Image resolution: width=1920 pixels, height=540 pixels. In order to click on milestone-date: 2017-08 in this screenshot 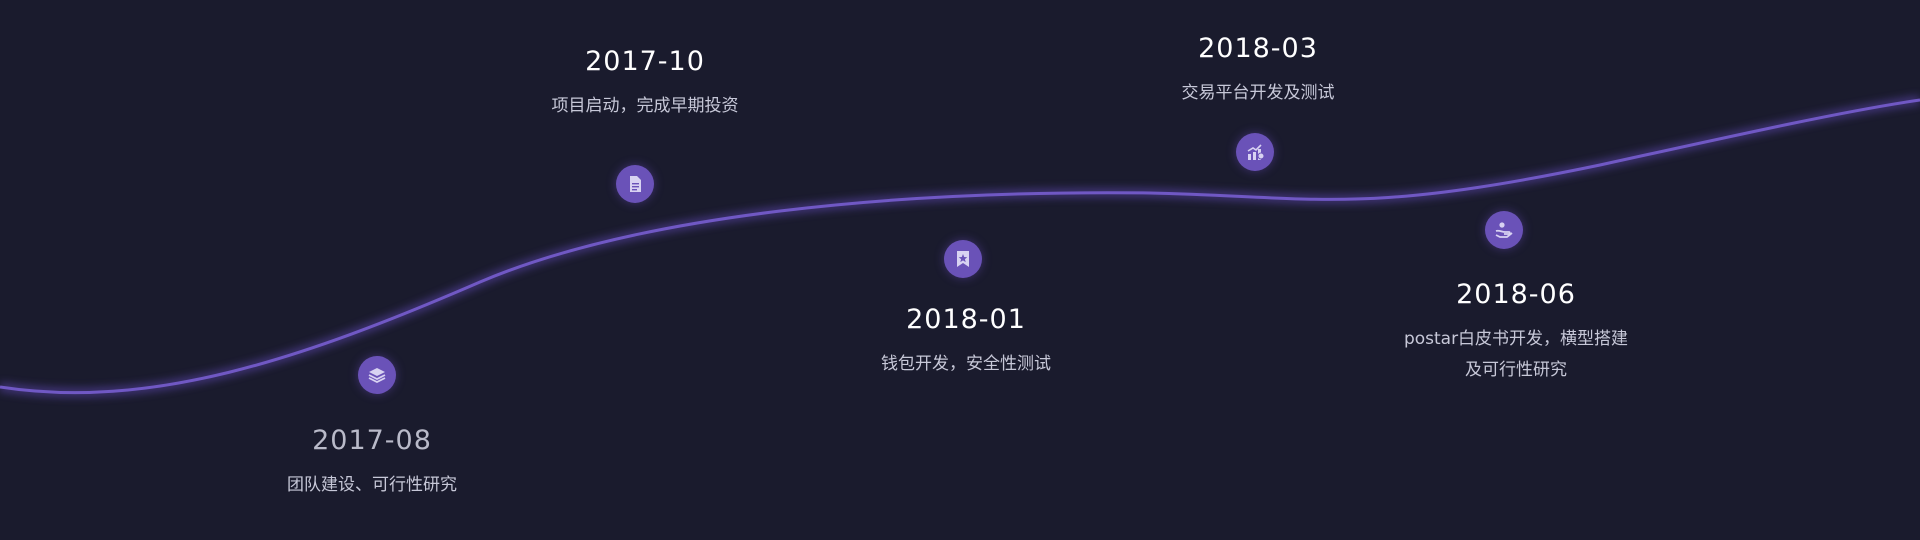, I will do `click(372, 440)`.